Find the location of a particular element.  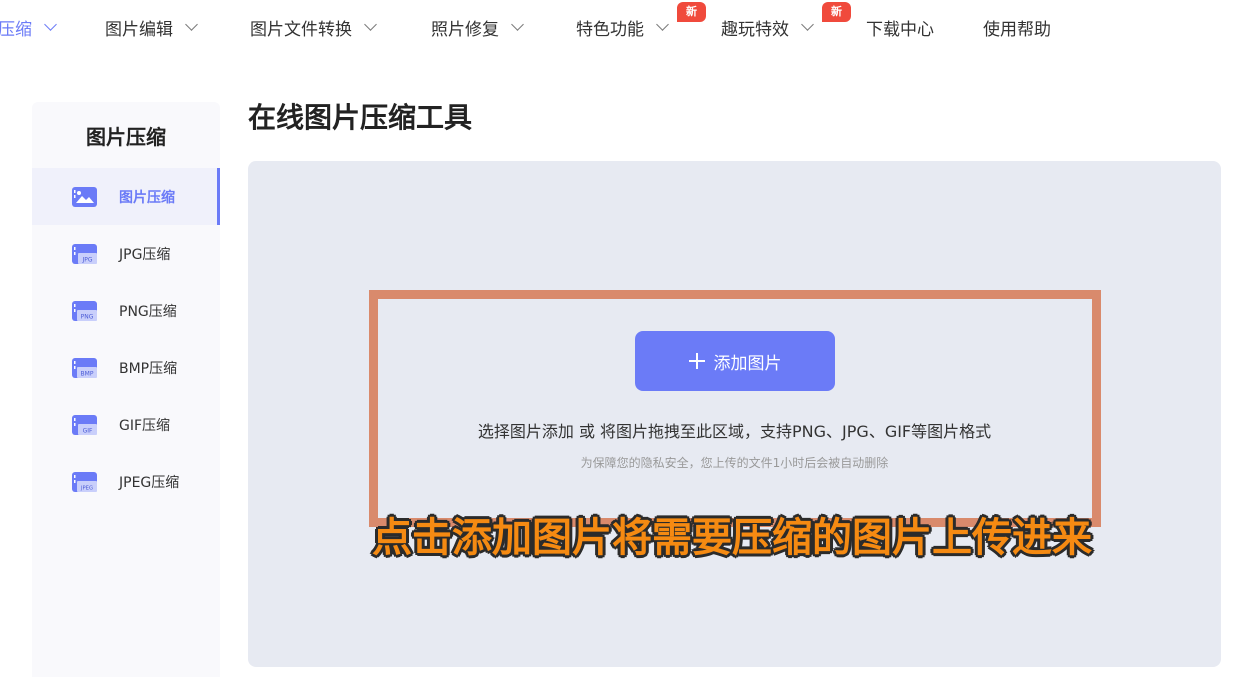

sidebar-item-label: BMP压缩 is located at coordinates (148, 368).